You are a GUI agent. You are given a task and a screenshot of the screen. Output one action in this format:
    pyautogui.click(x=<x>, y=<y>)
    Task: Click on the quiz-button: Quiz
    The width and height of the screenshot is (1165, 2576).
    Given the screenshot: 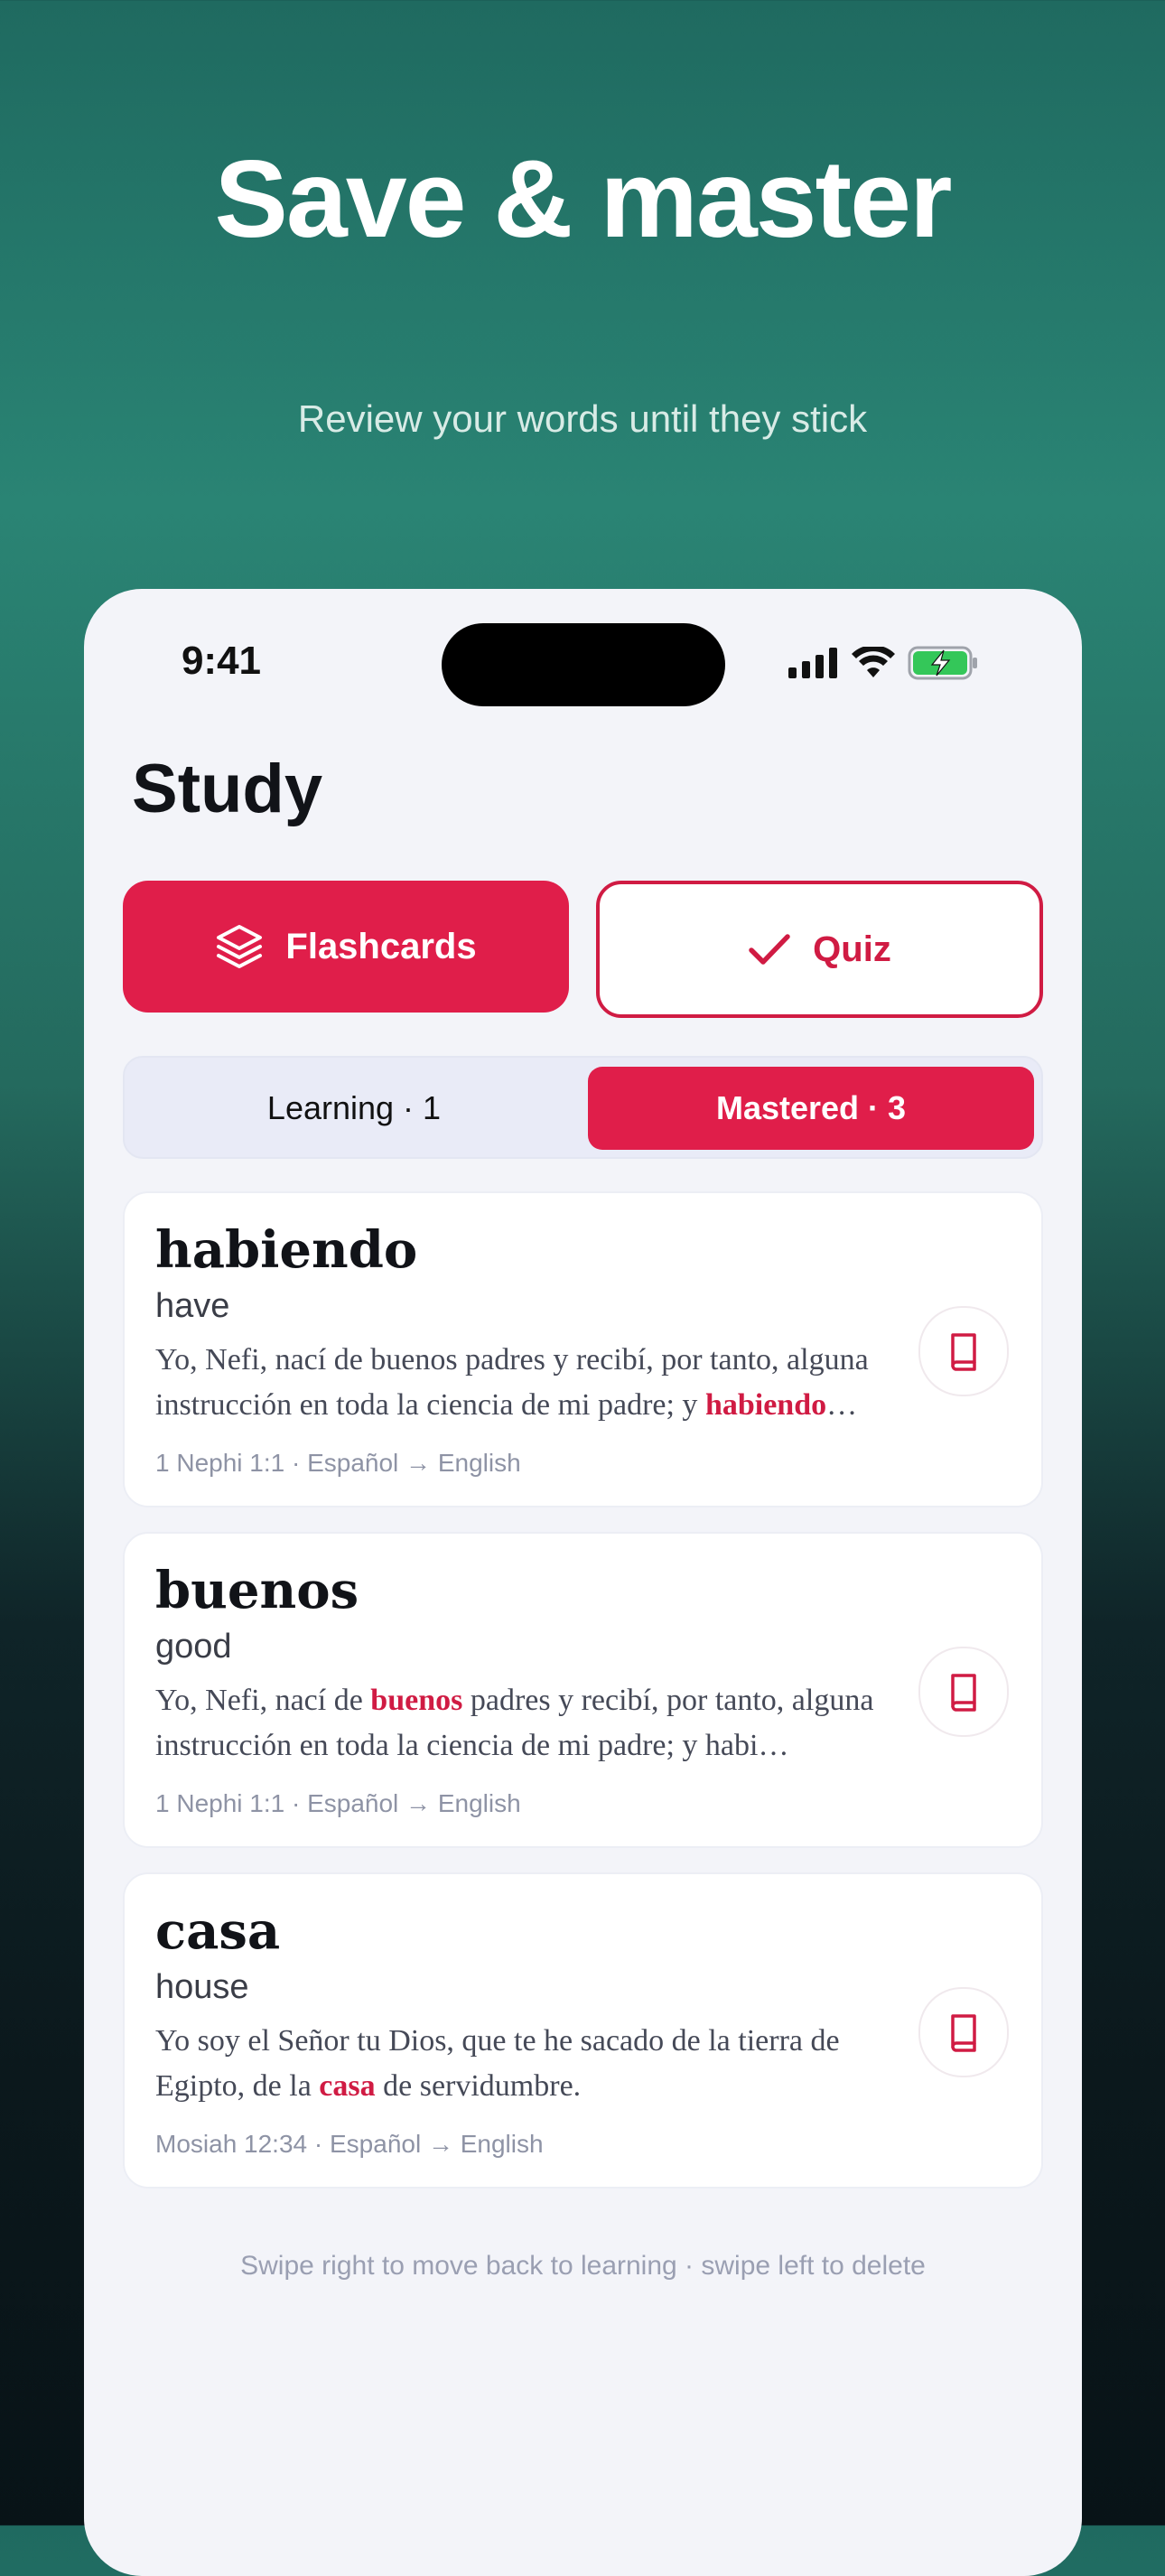 What is the action you would take?
    pyautogui.click(x=819, y=949)
    